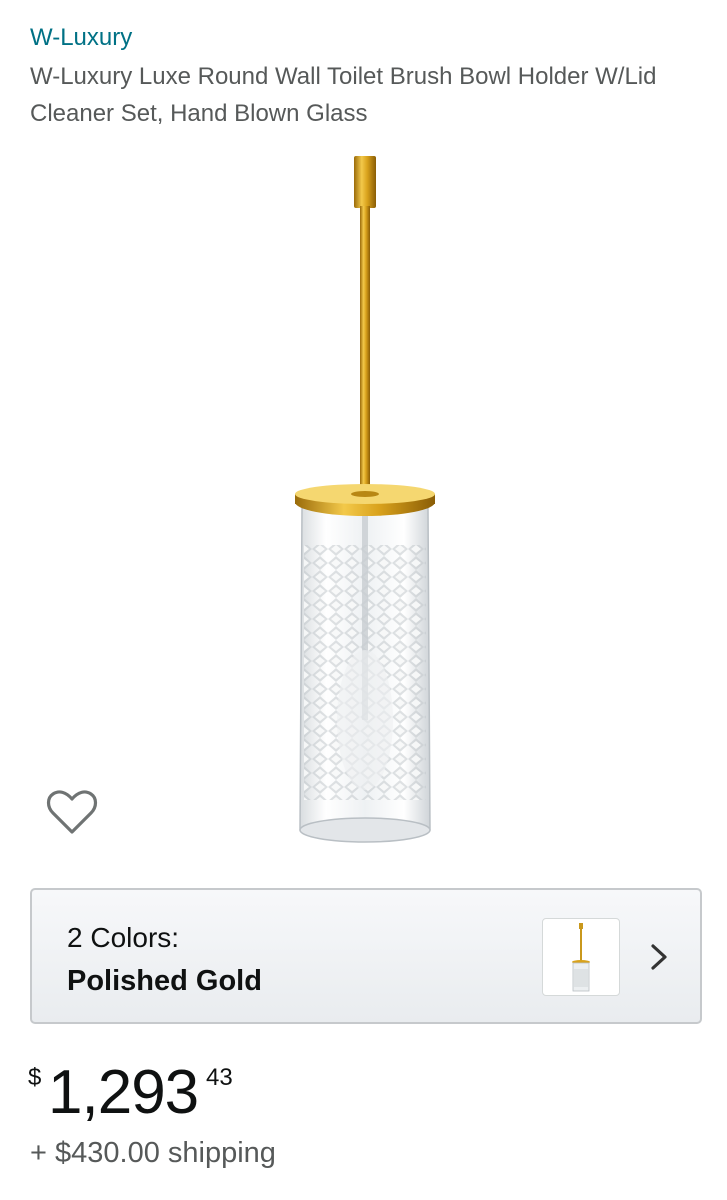 Image resolution: width=727 pixels, height=1200 pixels. I want to click on handle-rod, so click(365, 351).